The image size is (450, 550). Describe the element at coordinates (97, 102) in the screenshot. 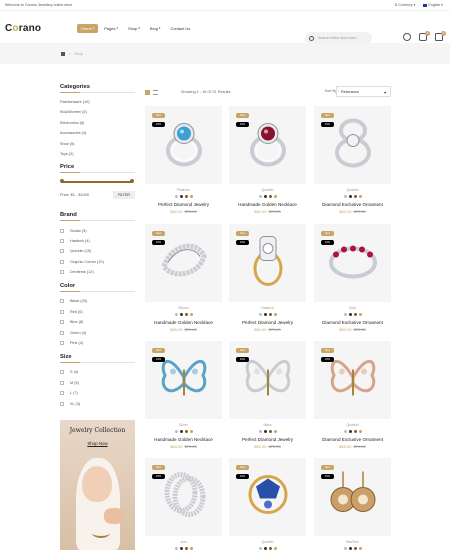

I see `categorie-option: Fashionware (10)` at that location.